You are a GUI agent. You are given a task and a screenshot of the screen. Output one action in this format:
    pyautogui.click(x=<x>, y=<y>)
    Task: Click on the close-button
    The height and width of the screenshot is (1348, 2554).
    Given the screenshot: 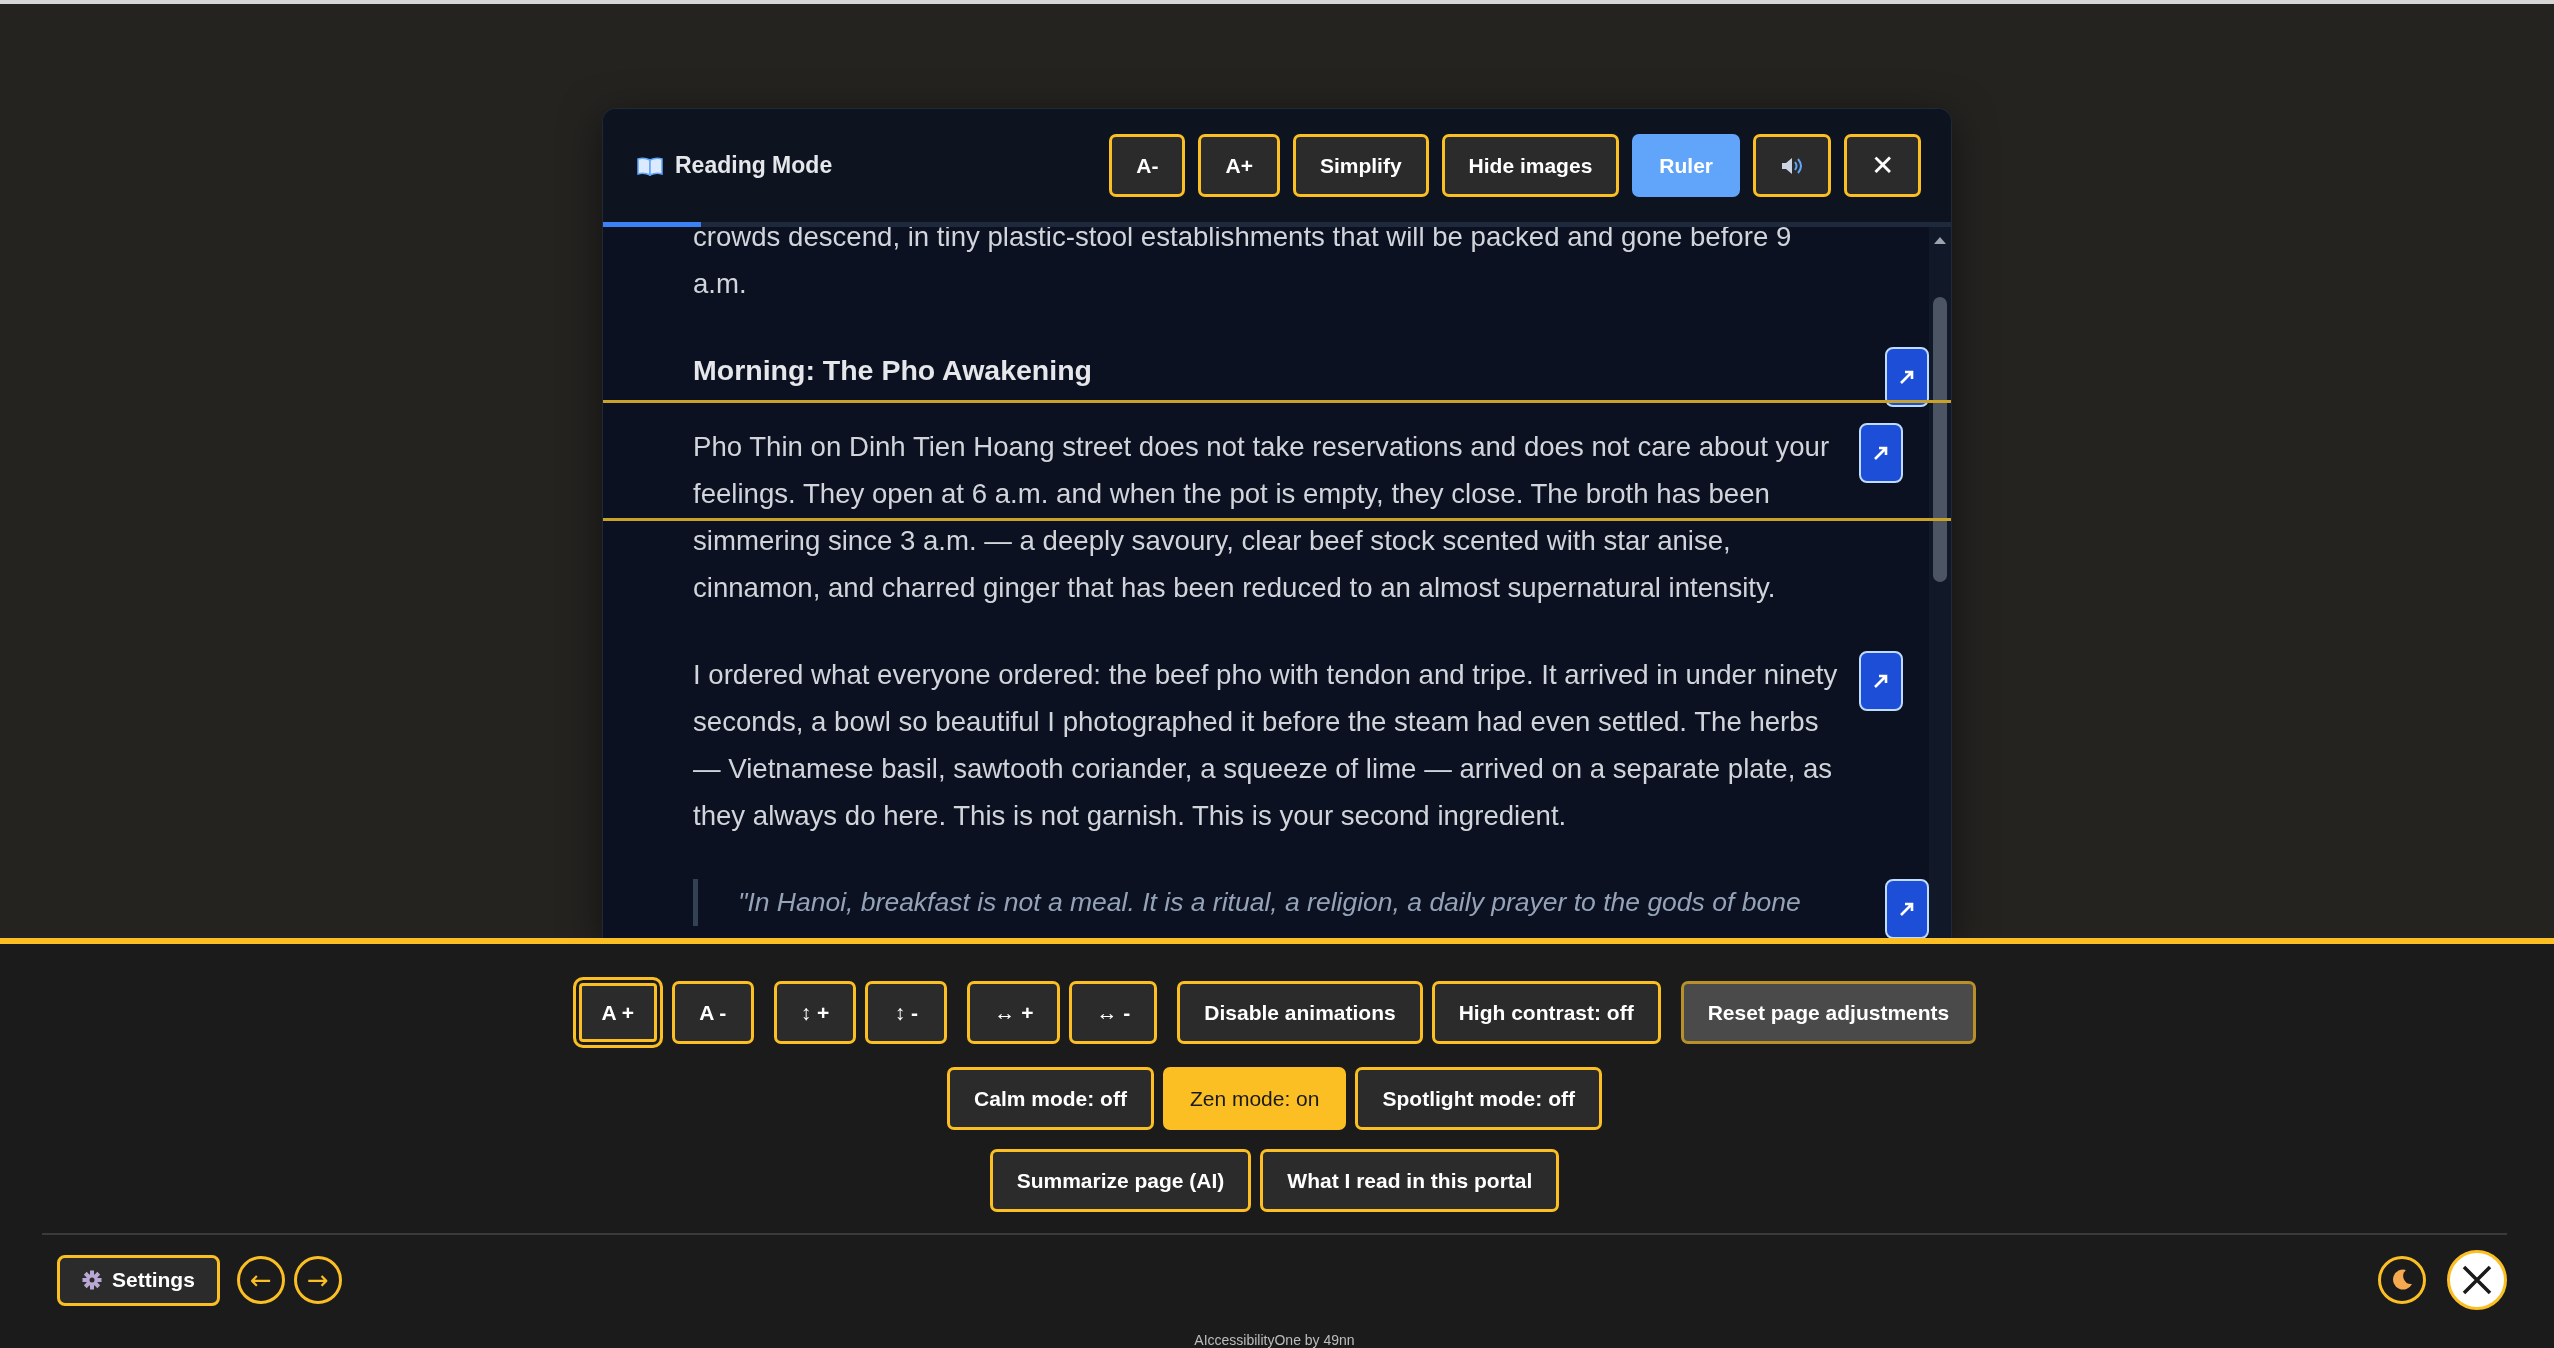 What is the action you would take?
    pyautogui.click(x=2477, y=1280)
    